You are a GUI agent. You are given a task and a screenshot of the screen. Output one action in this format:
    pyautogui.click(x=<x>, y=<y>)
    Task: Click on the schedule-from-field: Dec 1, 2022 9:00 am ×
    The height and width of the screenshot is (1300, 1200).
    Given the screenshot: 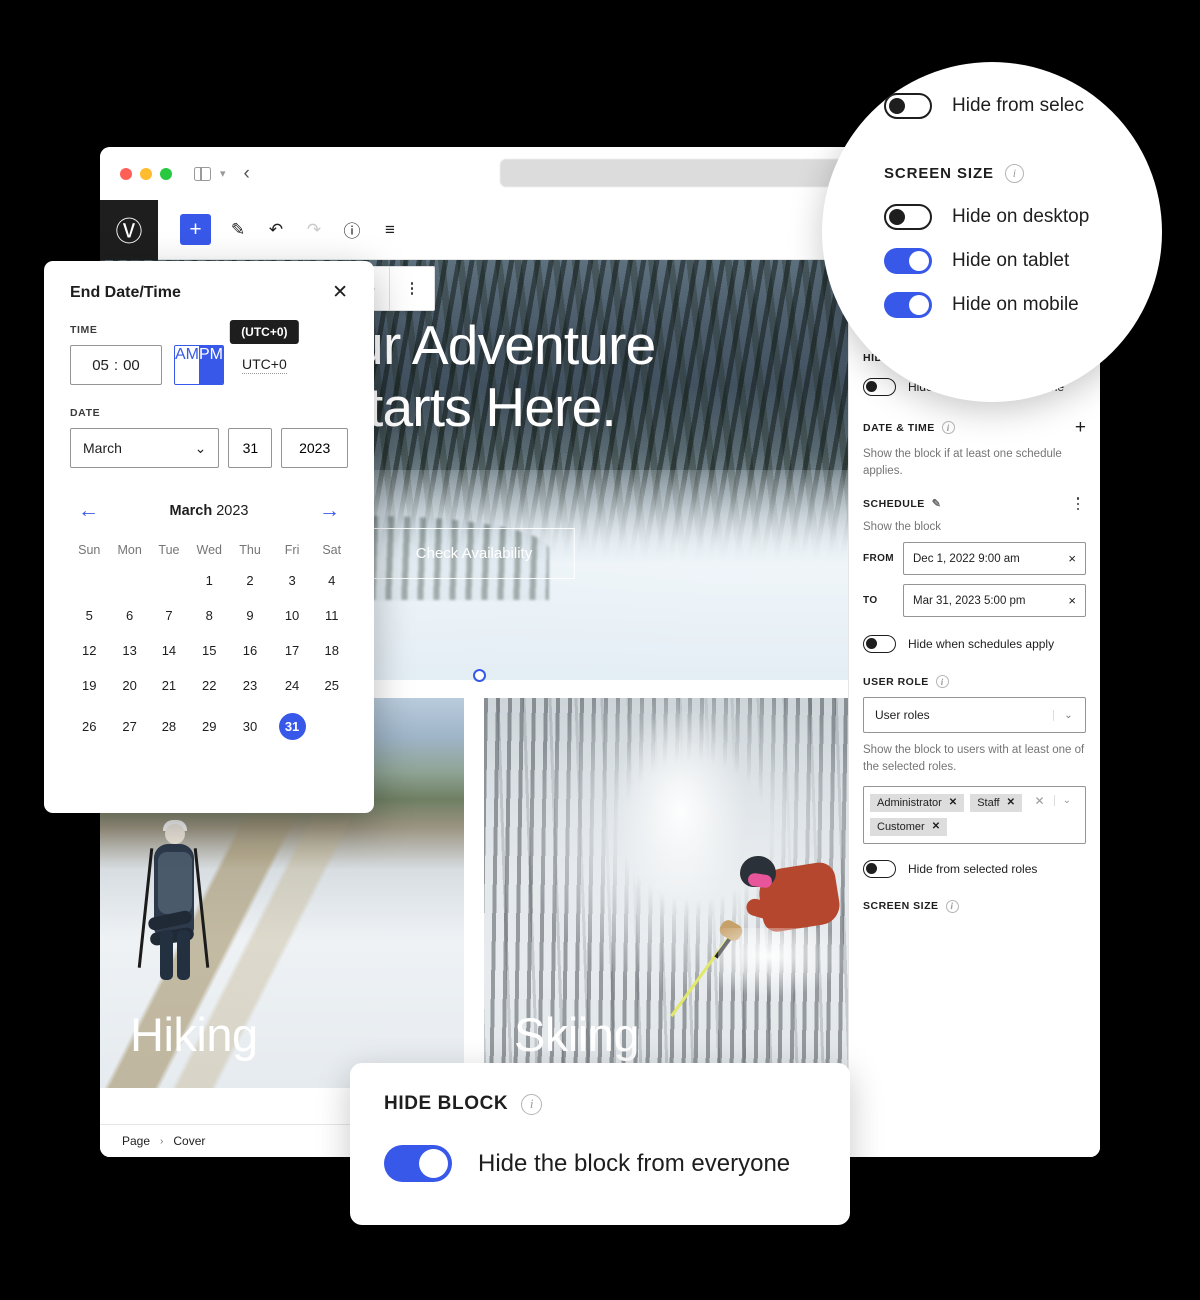 What is the action you would take?
    pyautogui.click(x=994, y=559)
    